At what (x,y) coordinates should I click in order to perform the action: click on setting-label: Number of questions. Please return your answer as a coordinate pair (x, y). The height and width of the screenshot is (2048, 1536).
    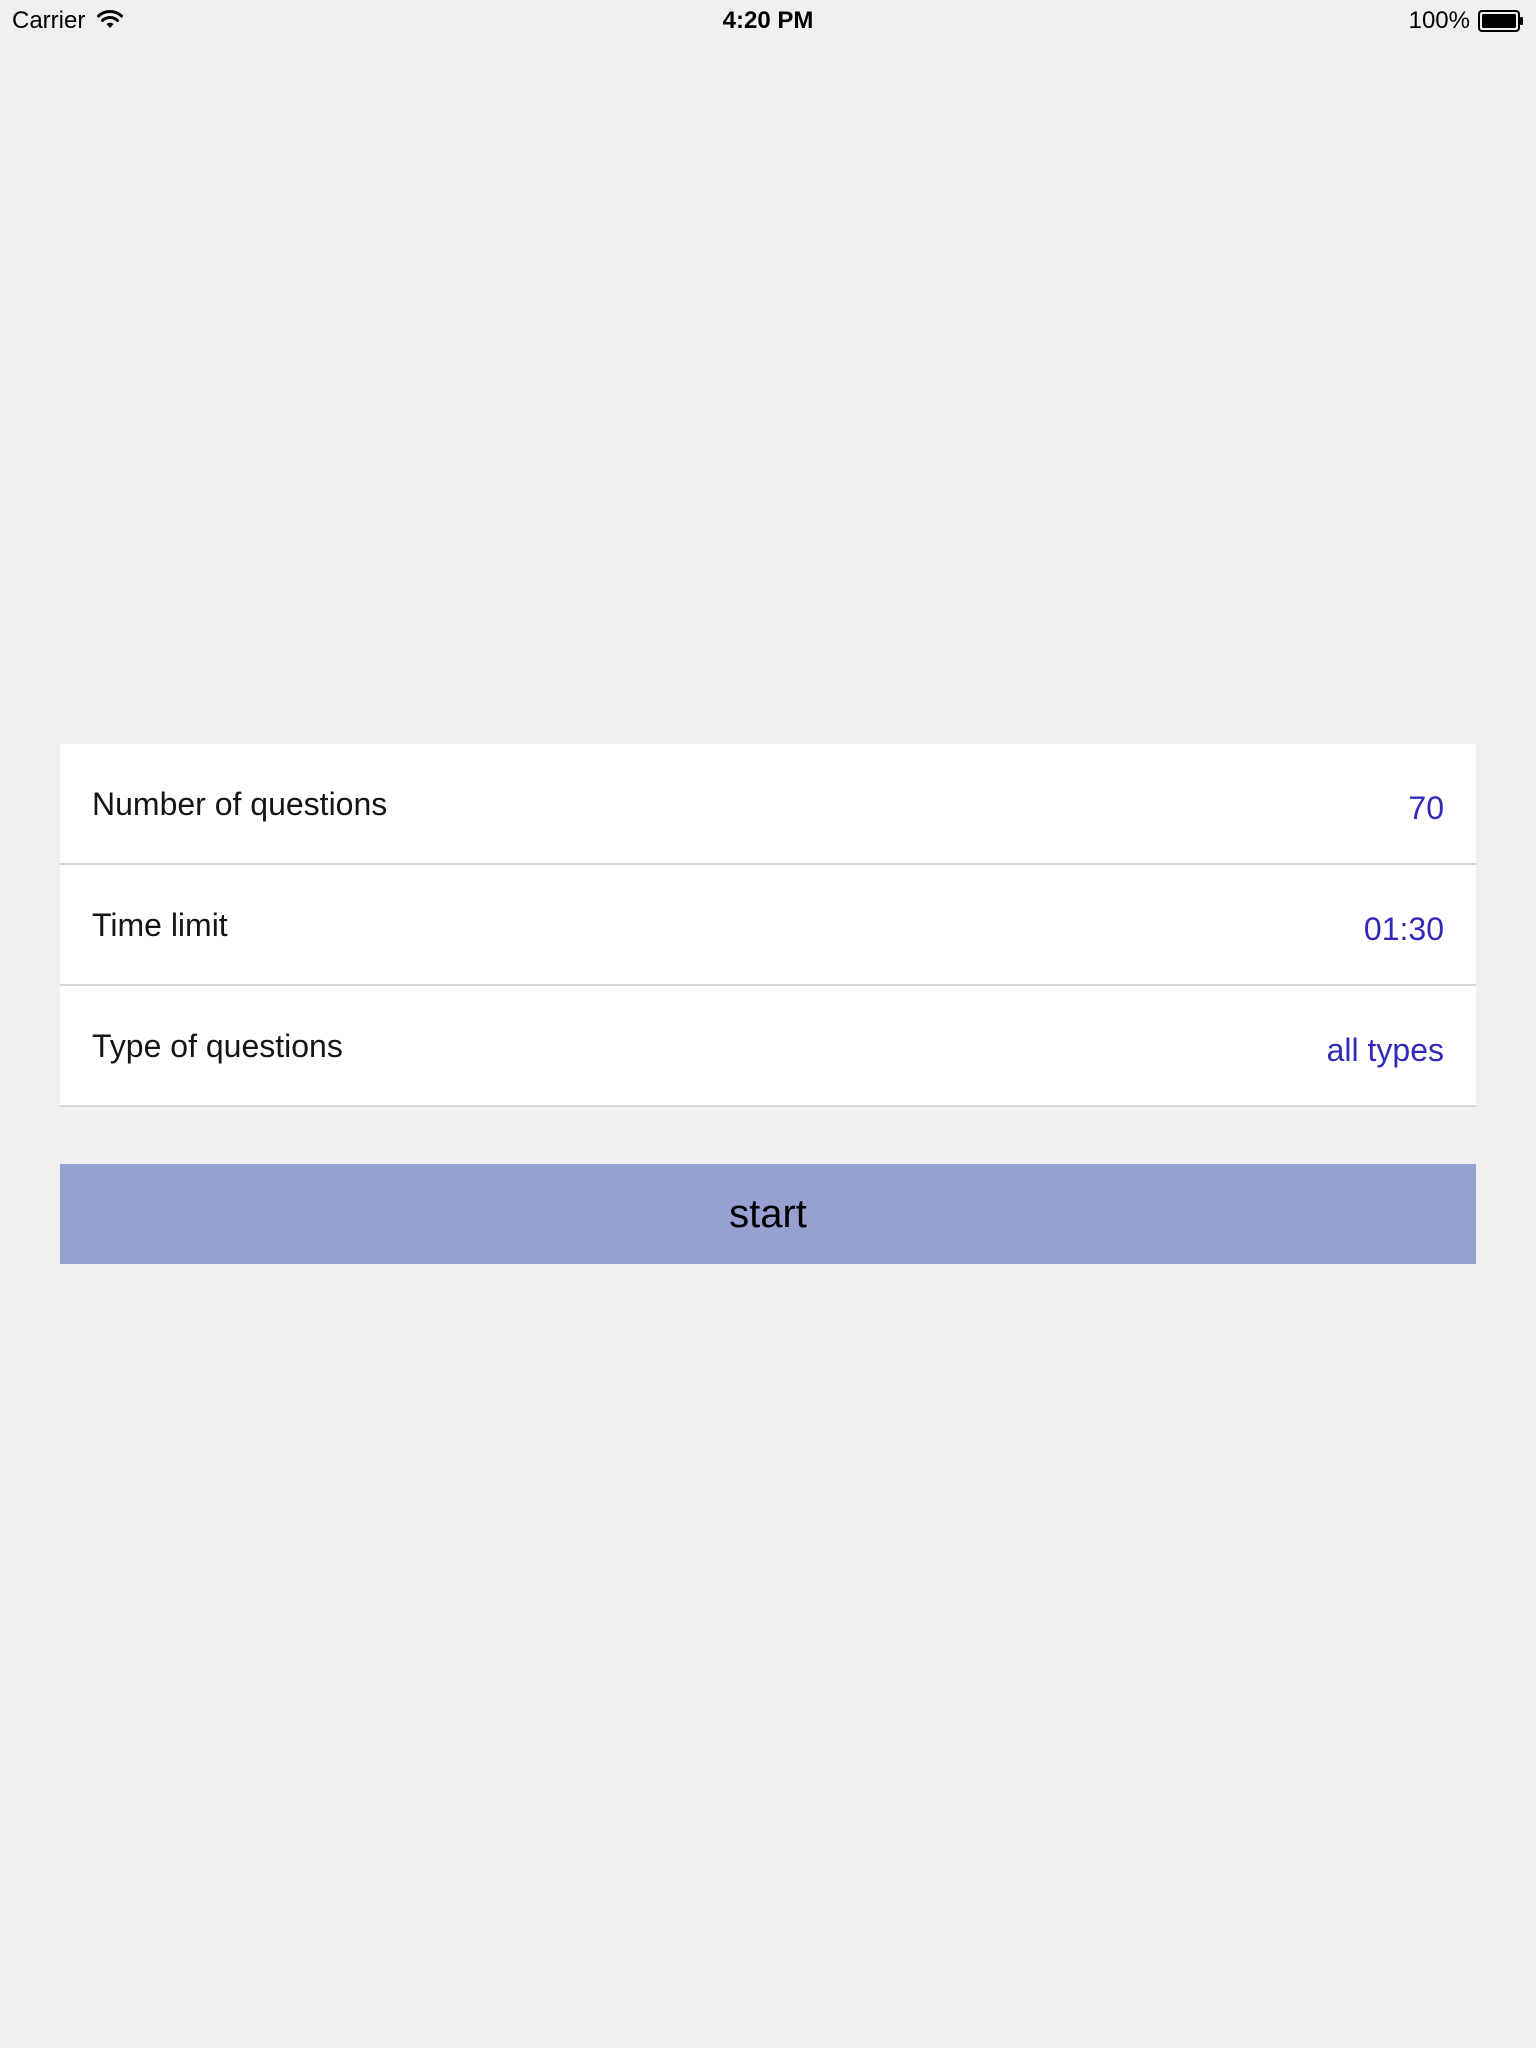
    Looking at the image, I should click on (240, 804).